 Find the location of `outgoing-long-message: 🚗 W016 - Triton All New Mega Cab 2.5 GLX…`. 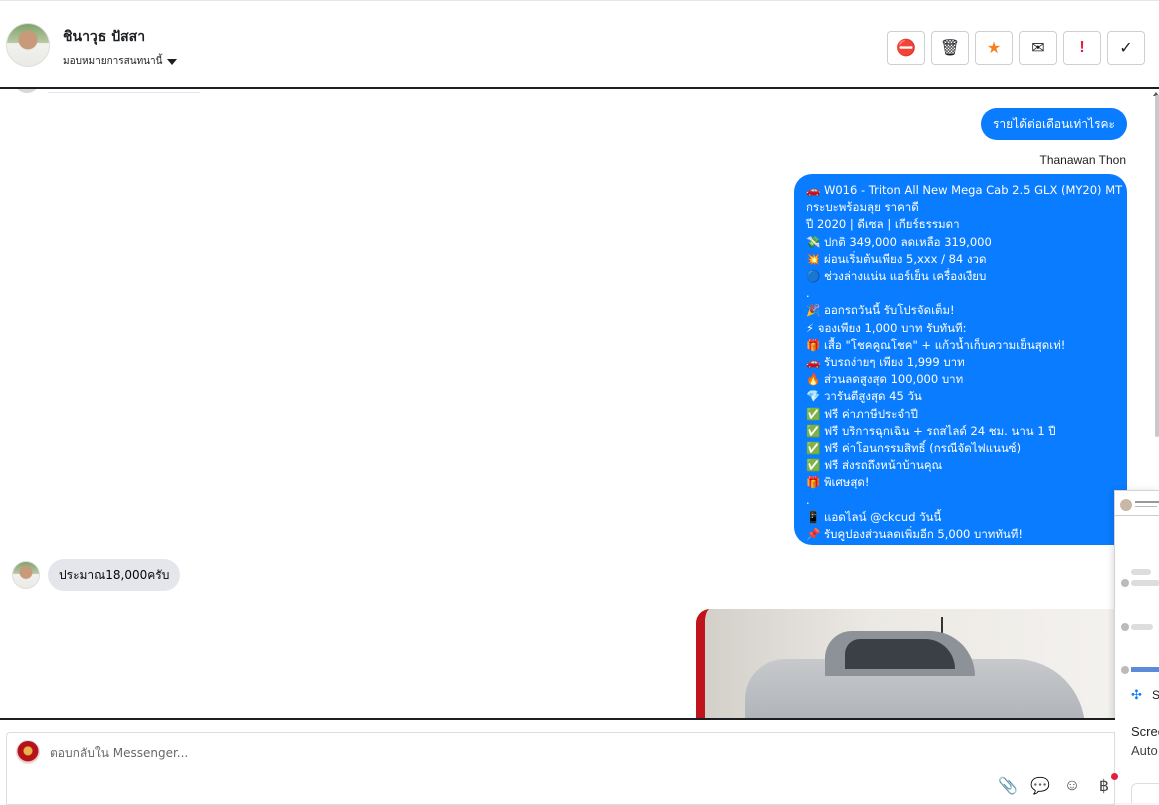

outgoing-long-message: 🚗 W016 - Triton All New Mega Cab 2.5 GLX… is located at coordinates (960, 359).